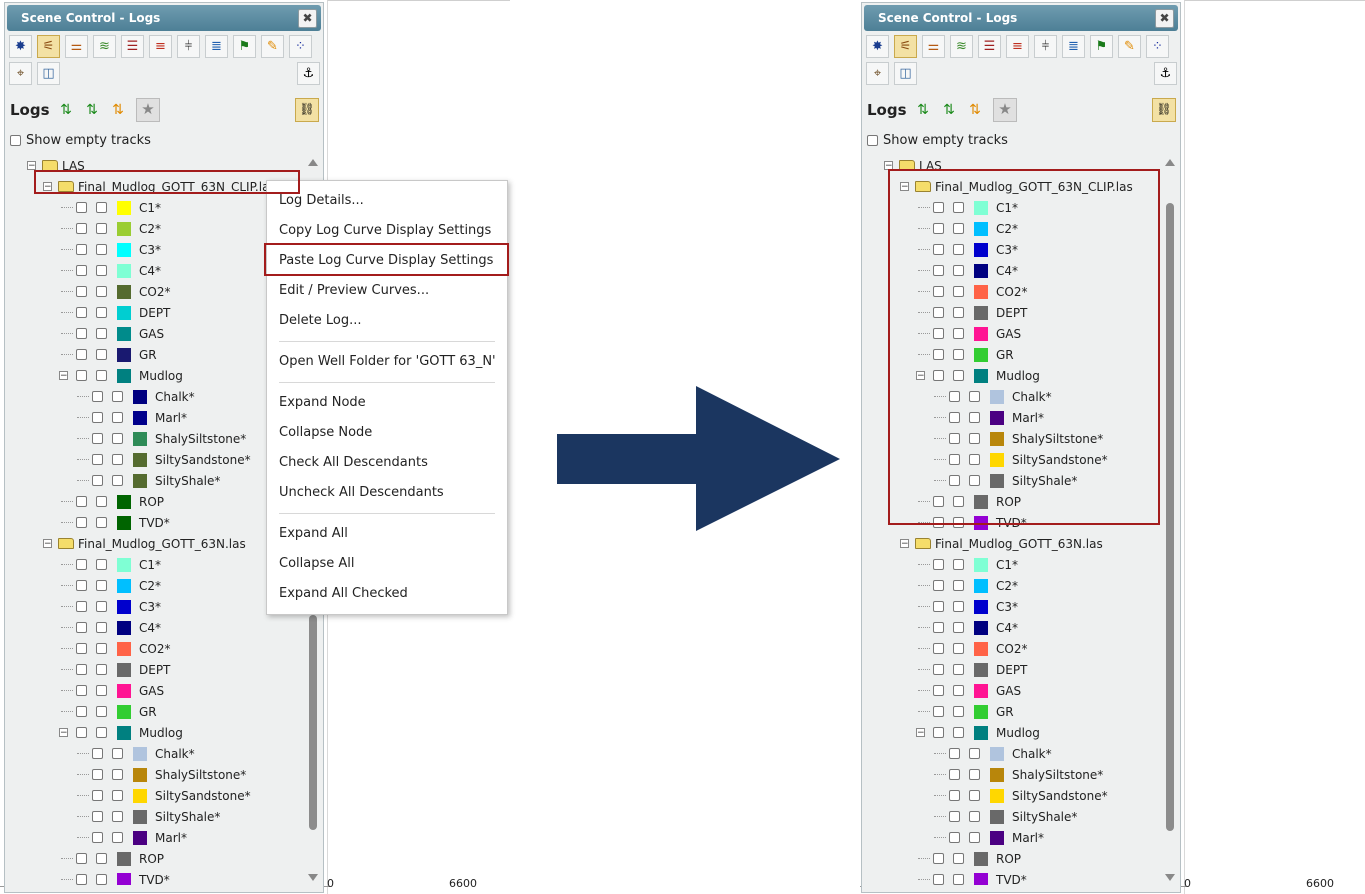  What do you see at coordinates (160, 46) in the screenshot?
I see `zones-icon: ≡` at bounding box center [160, 46].